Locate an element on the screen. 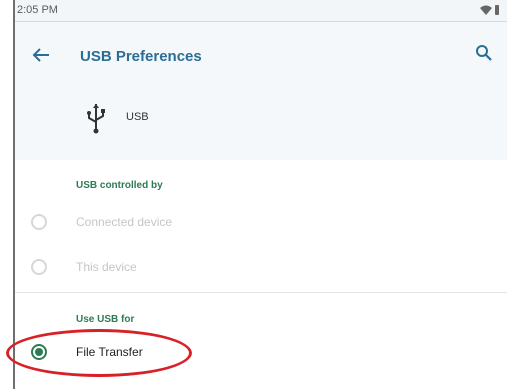  option-file-transfer: File Transfer is located at coordinates (261, 353).